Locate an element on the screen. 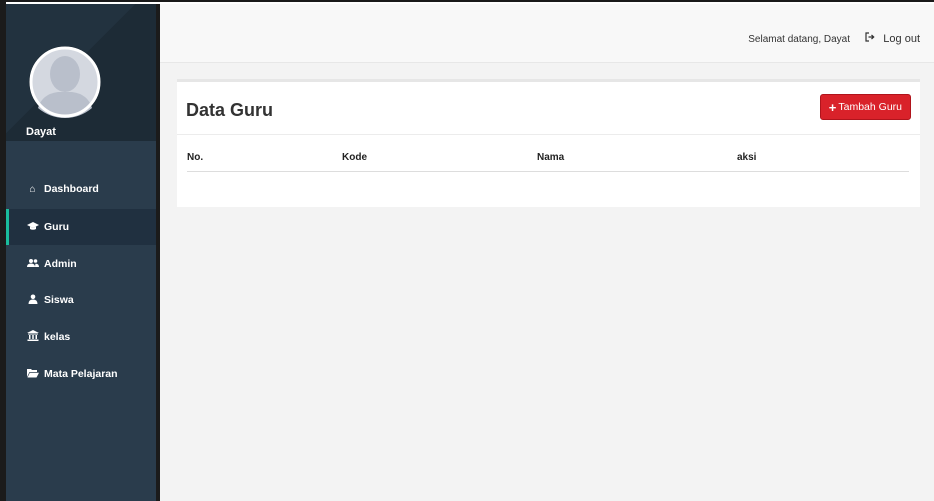 Image resolution: width=934 pixels, height=501 pixels. table-header: No. Kode Nama aksi is located at coordinates (548, 162).